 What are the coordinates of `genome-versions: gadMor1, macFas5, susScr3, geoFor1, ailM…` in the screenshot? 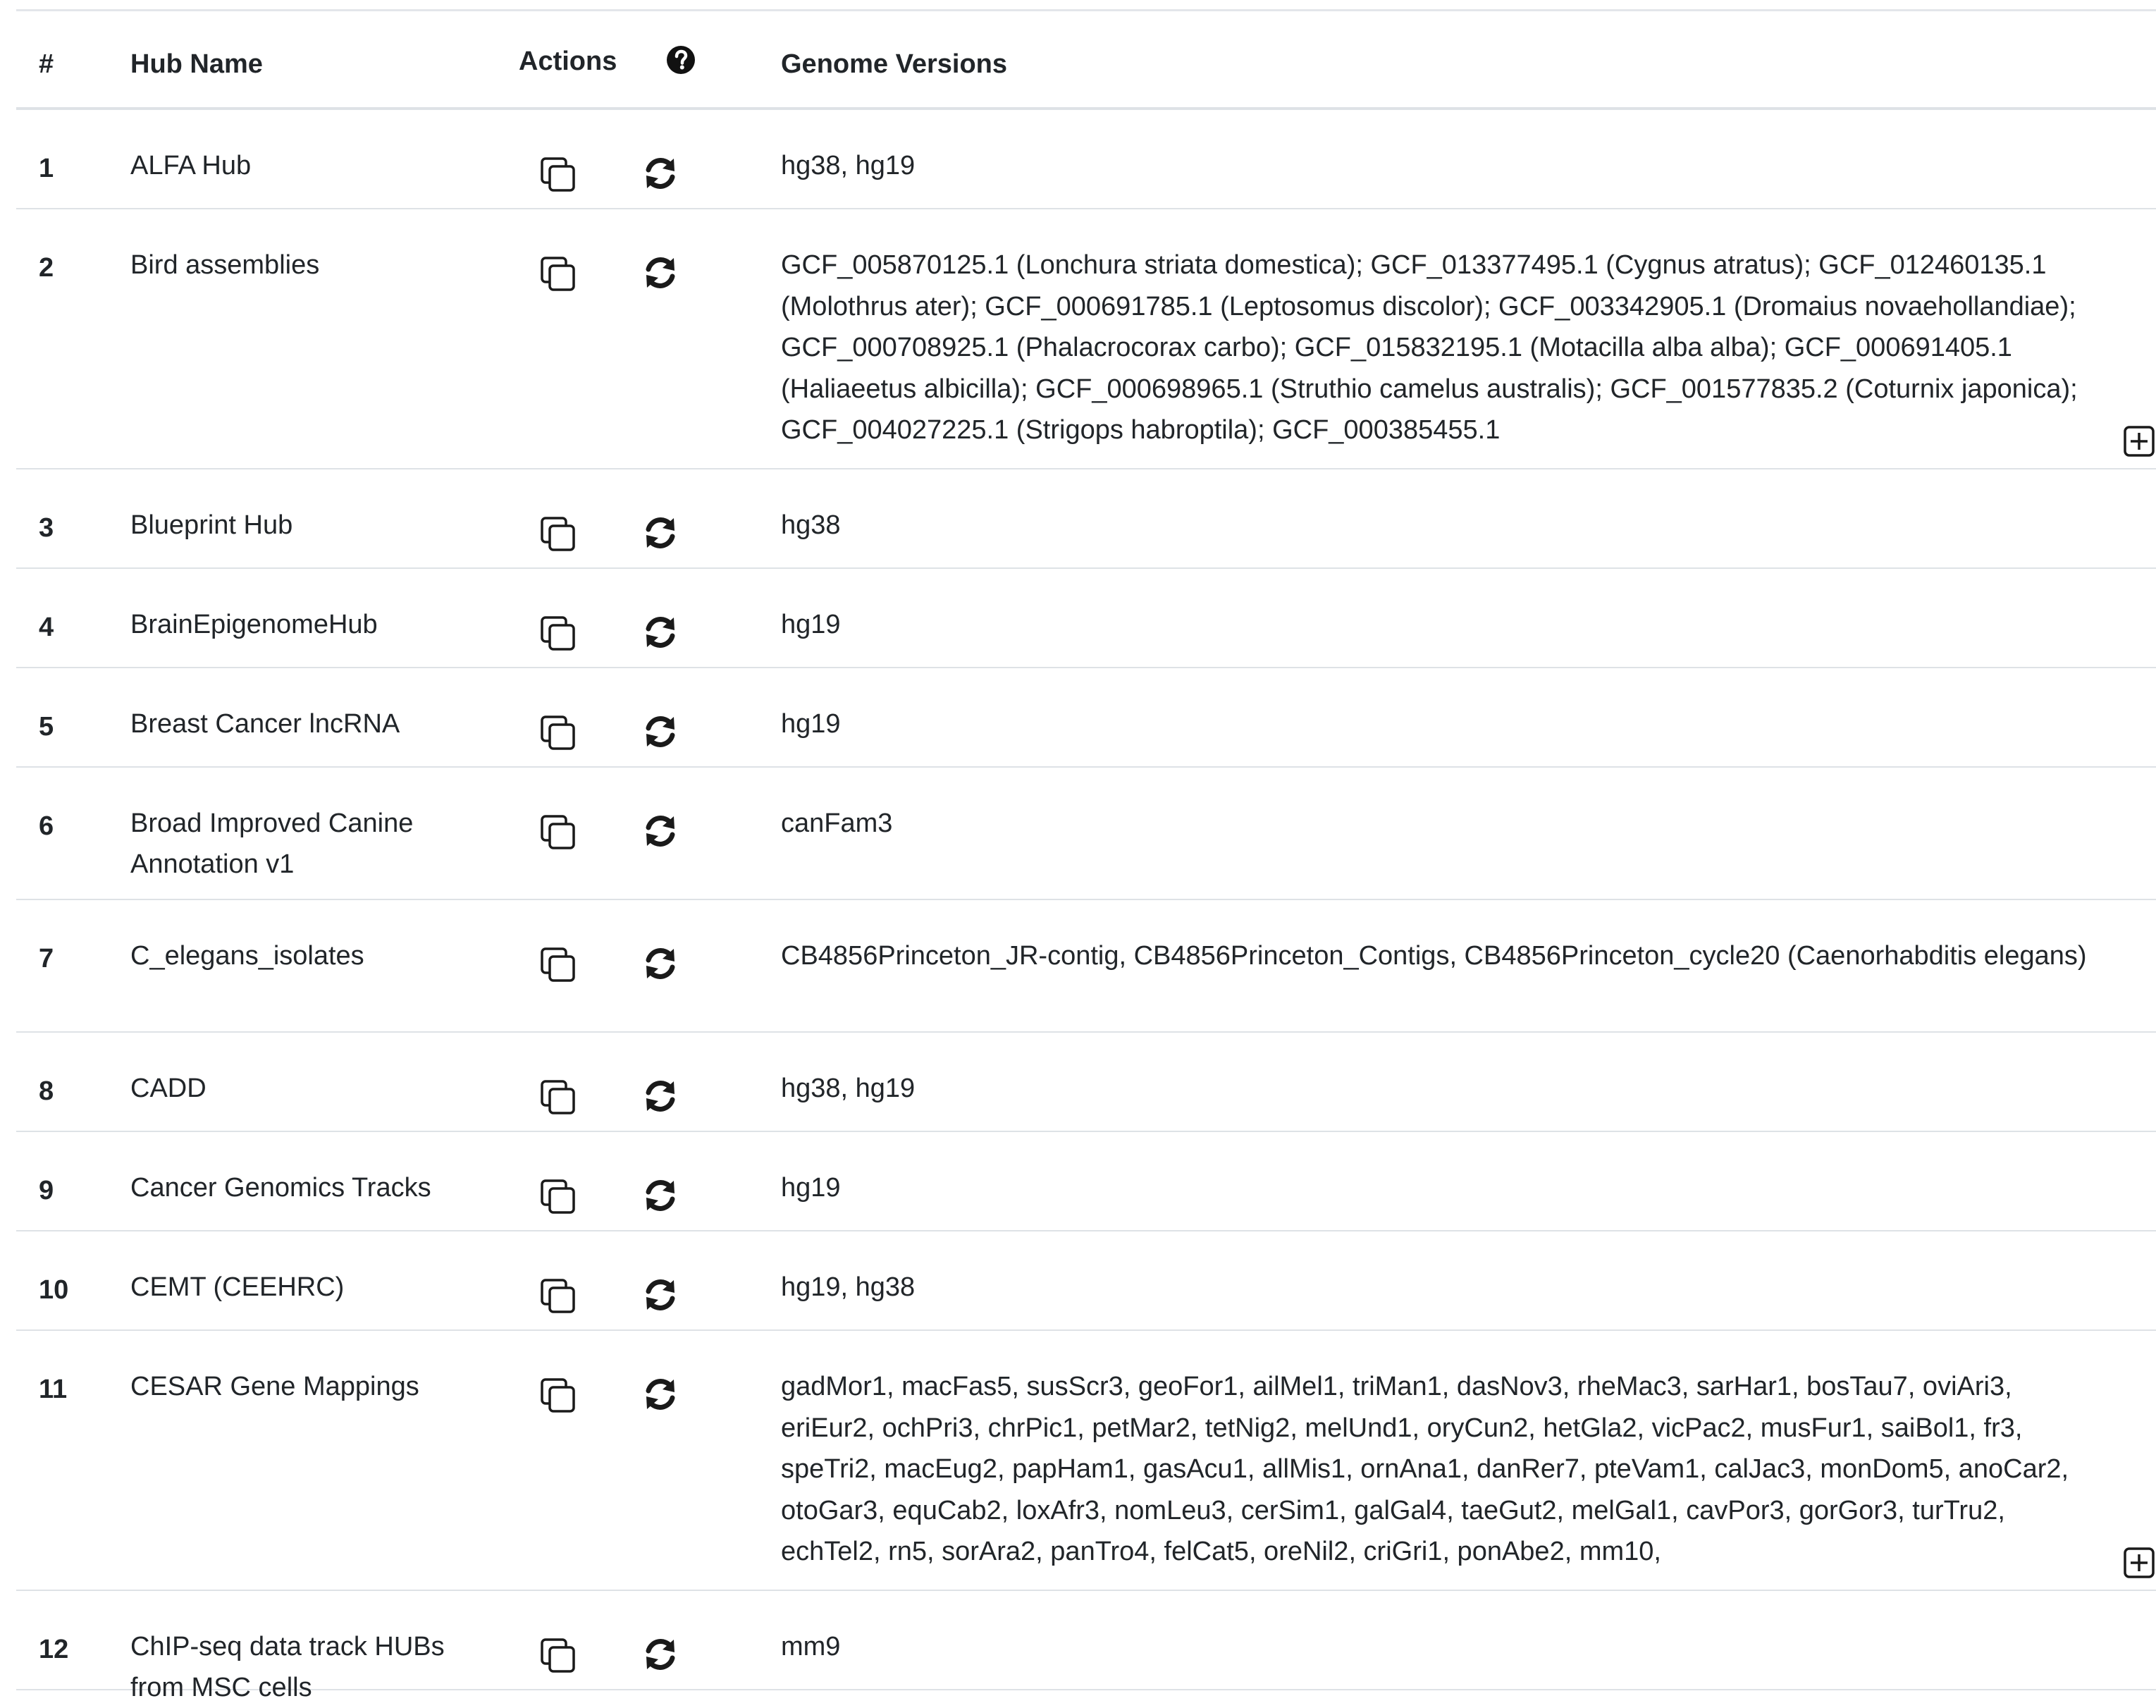 It's located at (1425, 1469).